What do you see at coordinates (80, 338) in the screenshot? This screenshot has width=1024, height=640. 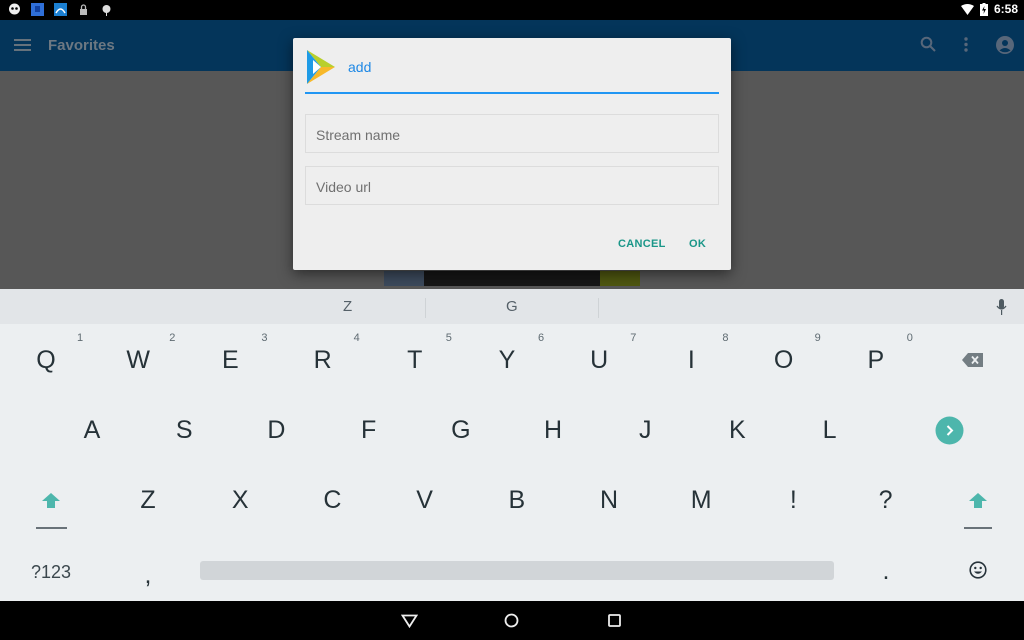 I see `key-hint: 1` at bounding box center [80, 338].